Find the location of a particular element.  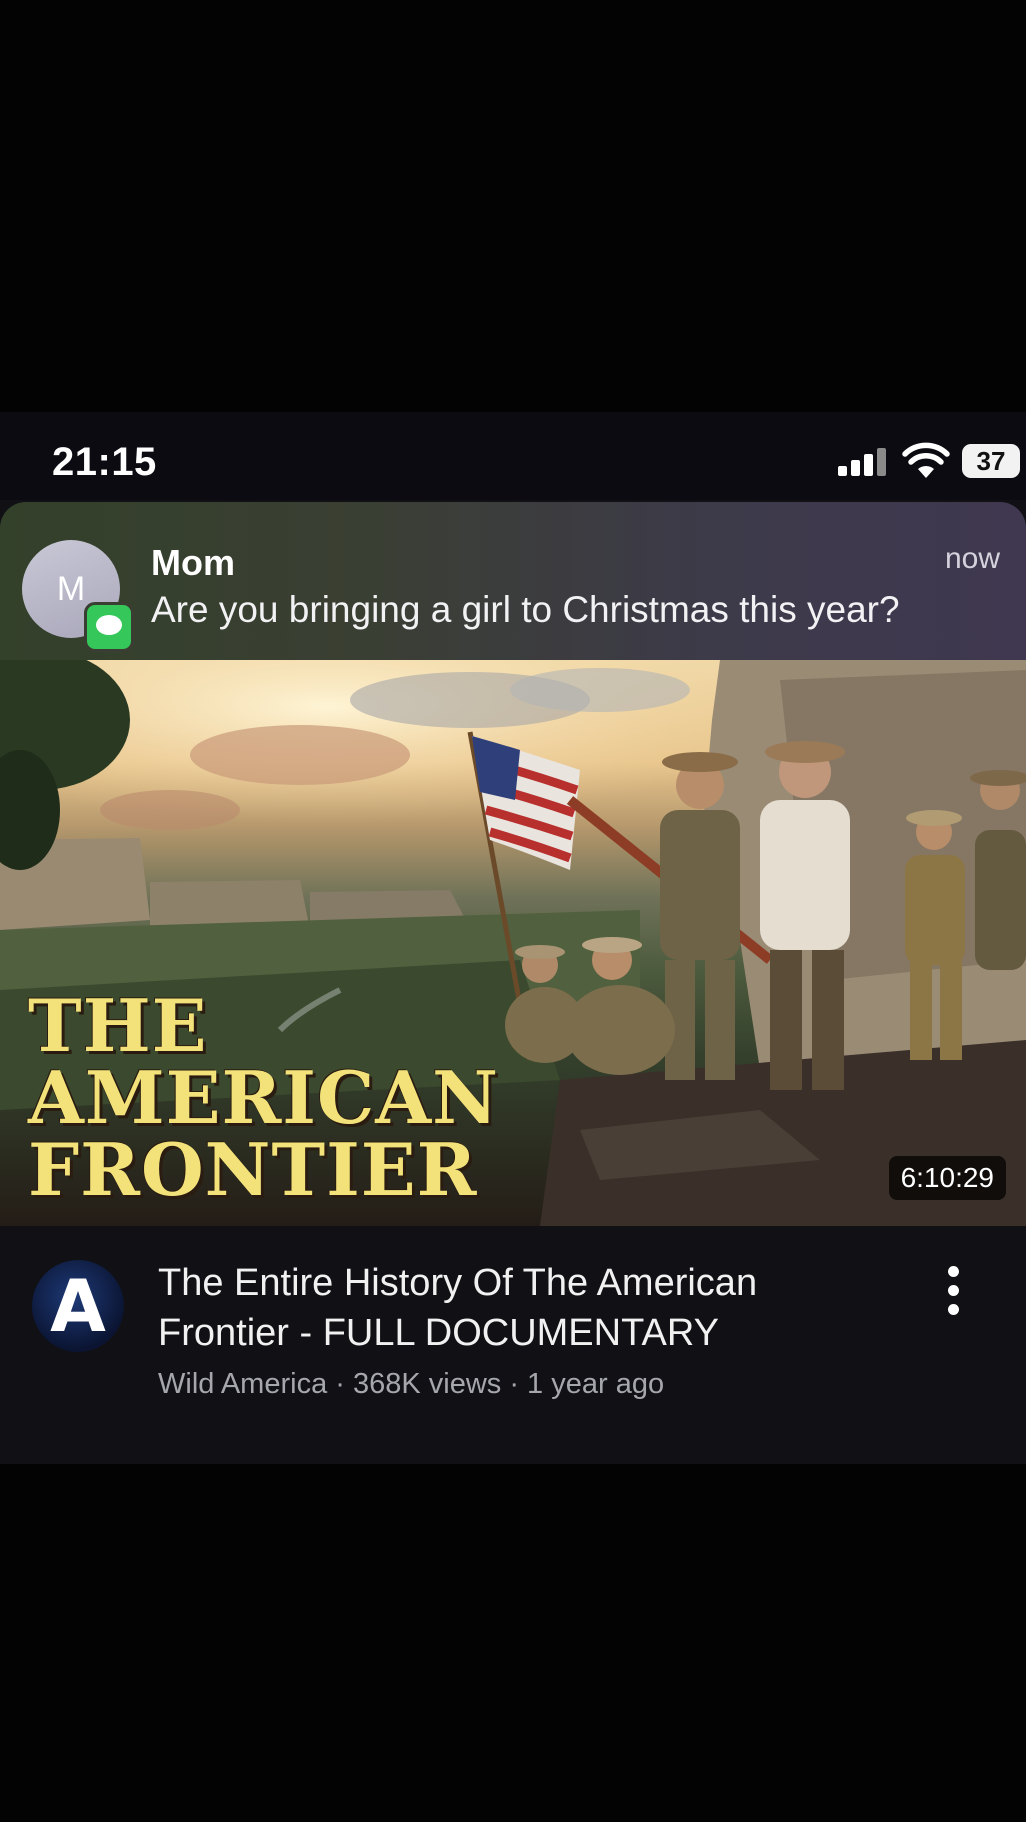

video-metadata: Wild America · 368K views · 1 year ago is located at coordinates (411, 1384).